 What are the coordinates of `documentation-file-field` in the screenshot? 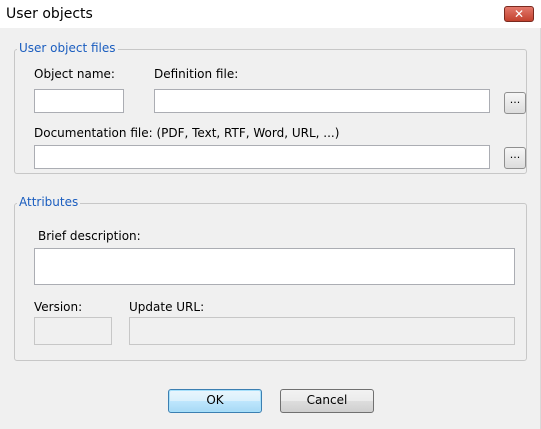 It's located at (262, 157).